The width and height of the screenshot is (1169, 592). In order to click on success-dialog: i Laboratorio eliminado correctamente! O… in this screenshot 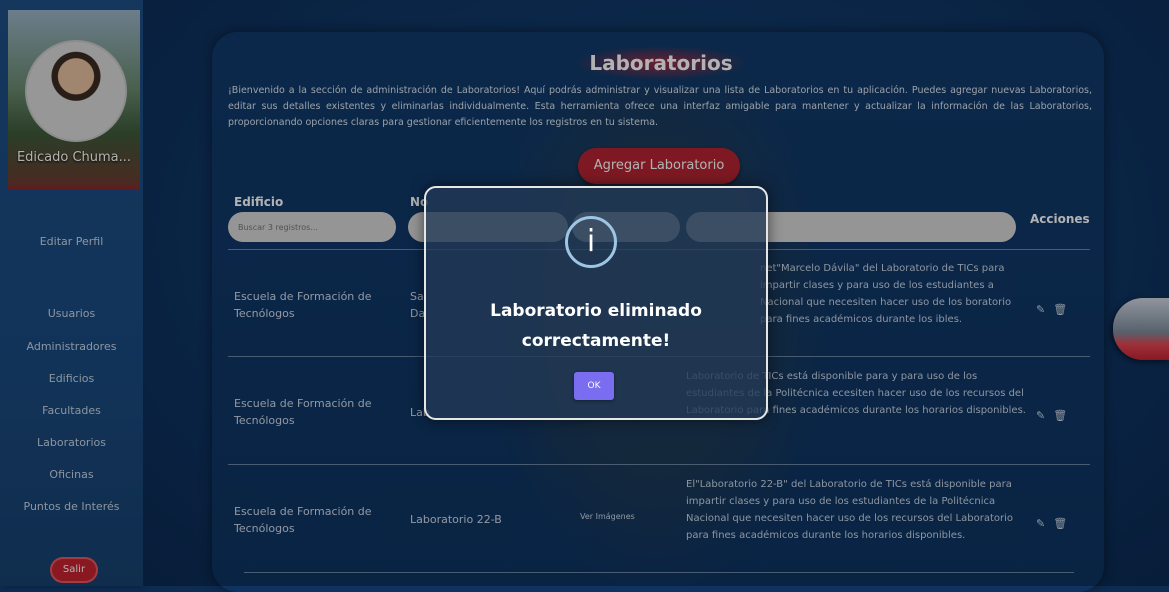, I will do `click(596, 303)`.